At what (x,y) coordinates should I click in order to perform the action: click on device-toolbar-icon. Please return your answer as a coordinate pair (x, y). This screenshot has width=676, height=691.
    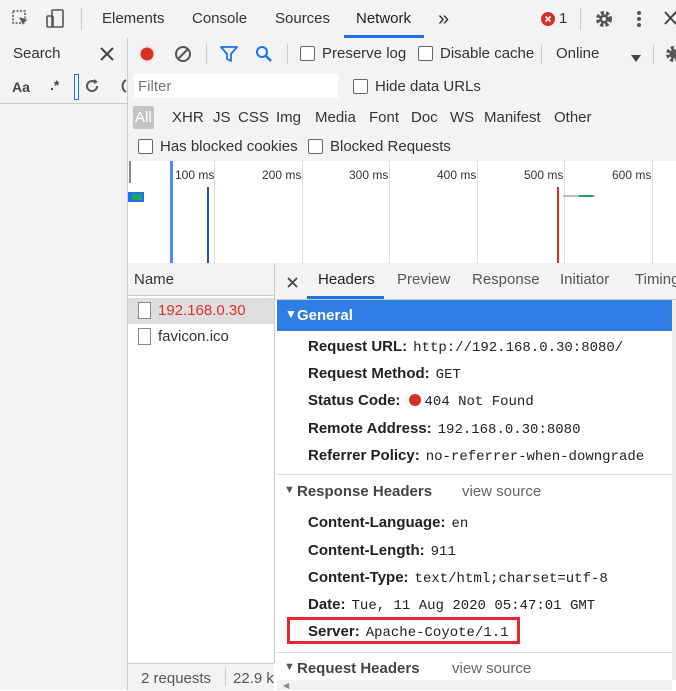
    Looking at the image, I should click on (55, 21).